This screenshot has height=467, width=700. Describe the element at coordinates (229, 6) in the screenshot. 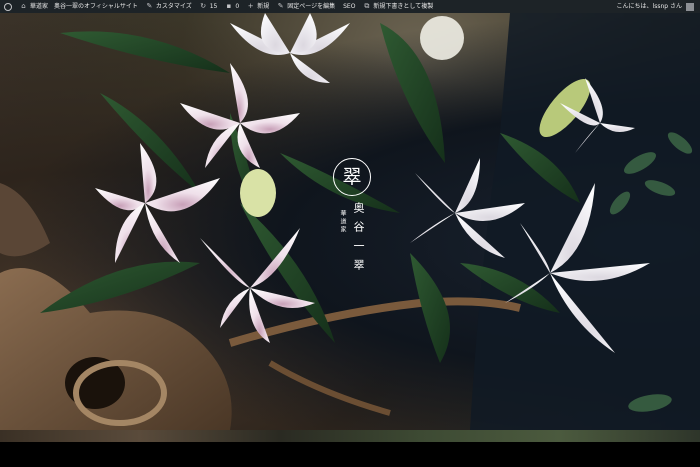

I see `comment-icon: ▪` at that location.